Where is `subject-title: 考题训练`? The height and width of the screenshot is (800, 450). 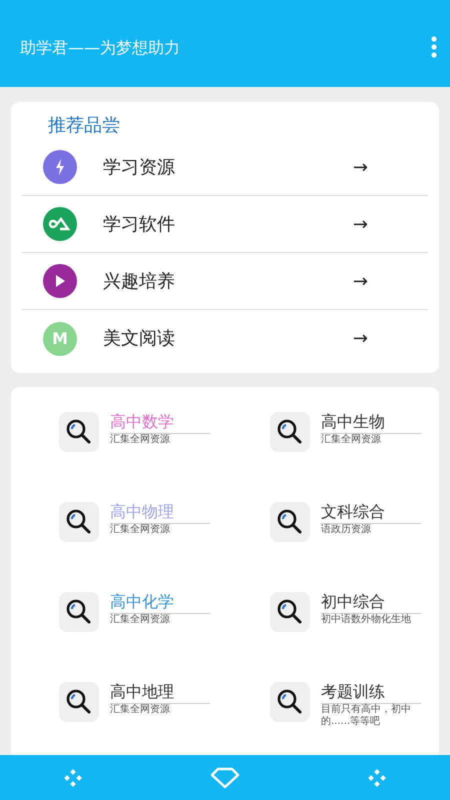
subject-title: 考题训练 is located at coordinates (371, 693).